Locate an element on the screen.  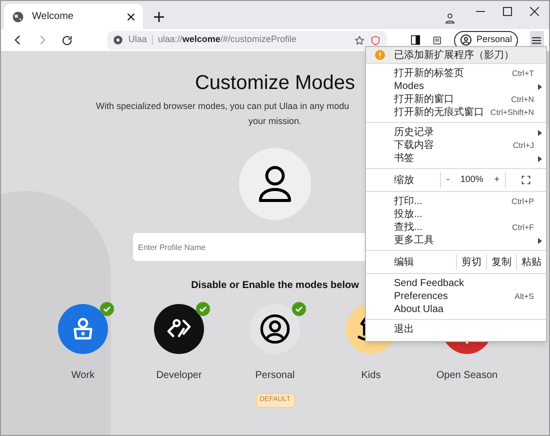
shortcut-text: Ctrl+J is located at coordinates (523, 146).